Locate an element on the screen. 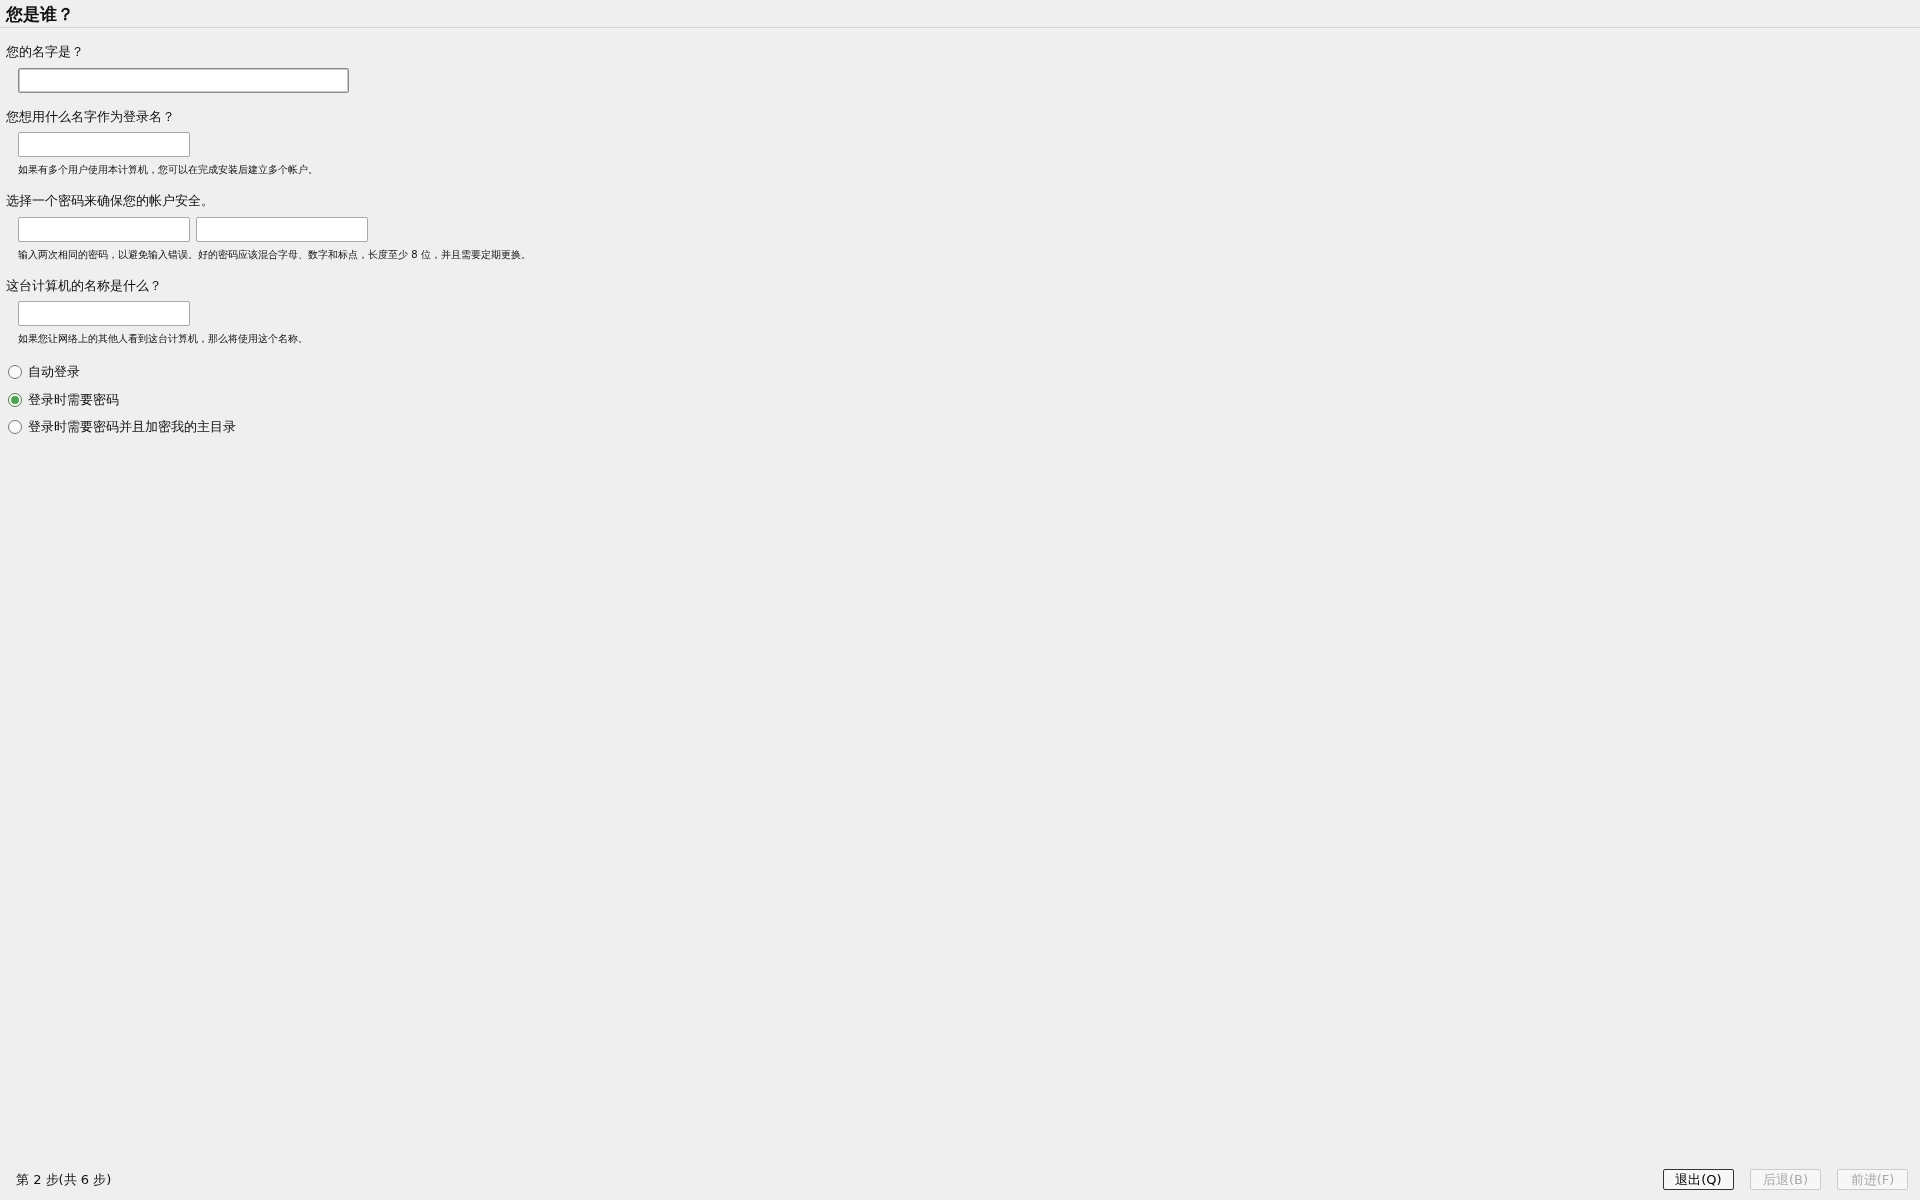 This screenshot has height=1200, width=1920. field-label: 您想用什么名字作为登录名？ is located at coordinates (91, 116).